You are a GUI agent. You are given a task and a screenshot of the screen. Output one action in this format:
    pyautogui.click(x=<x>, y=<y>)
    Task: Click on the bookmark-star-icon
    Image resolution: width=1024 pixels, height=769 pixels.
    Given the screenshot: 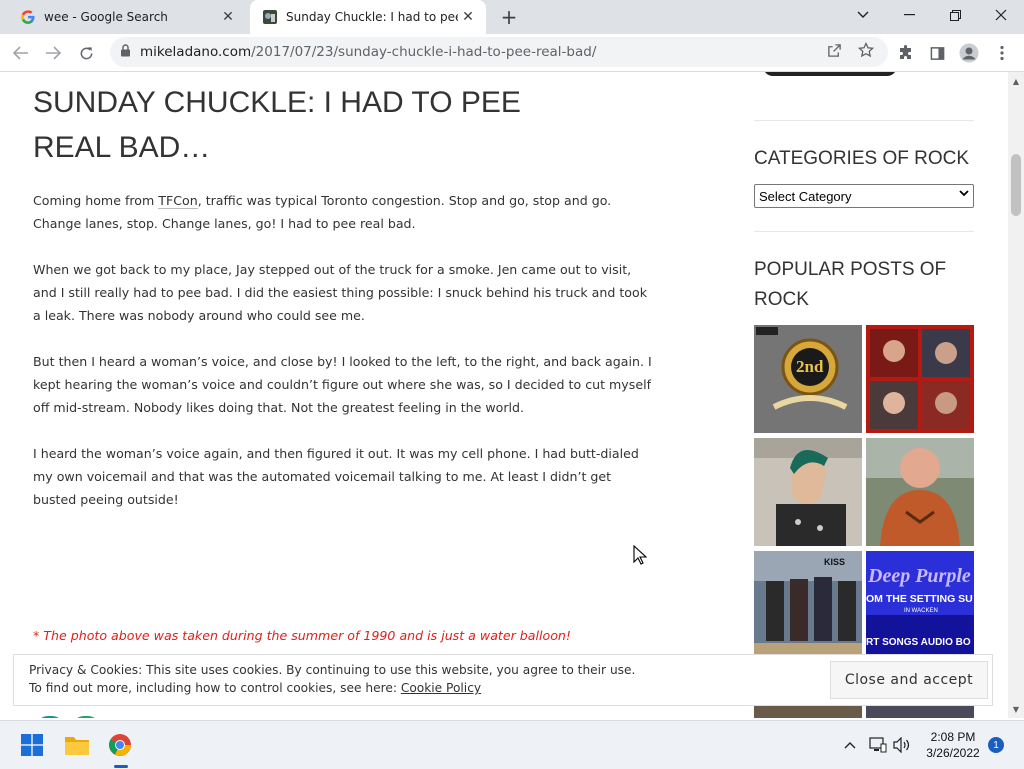 What is the action you would take?
    pyautogui.click(x=866, y=50)
    